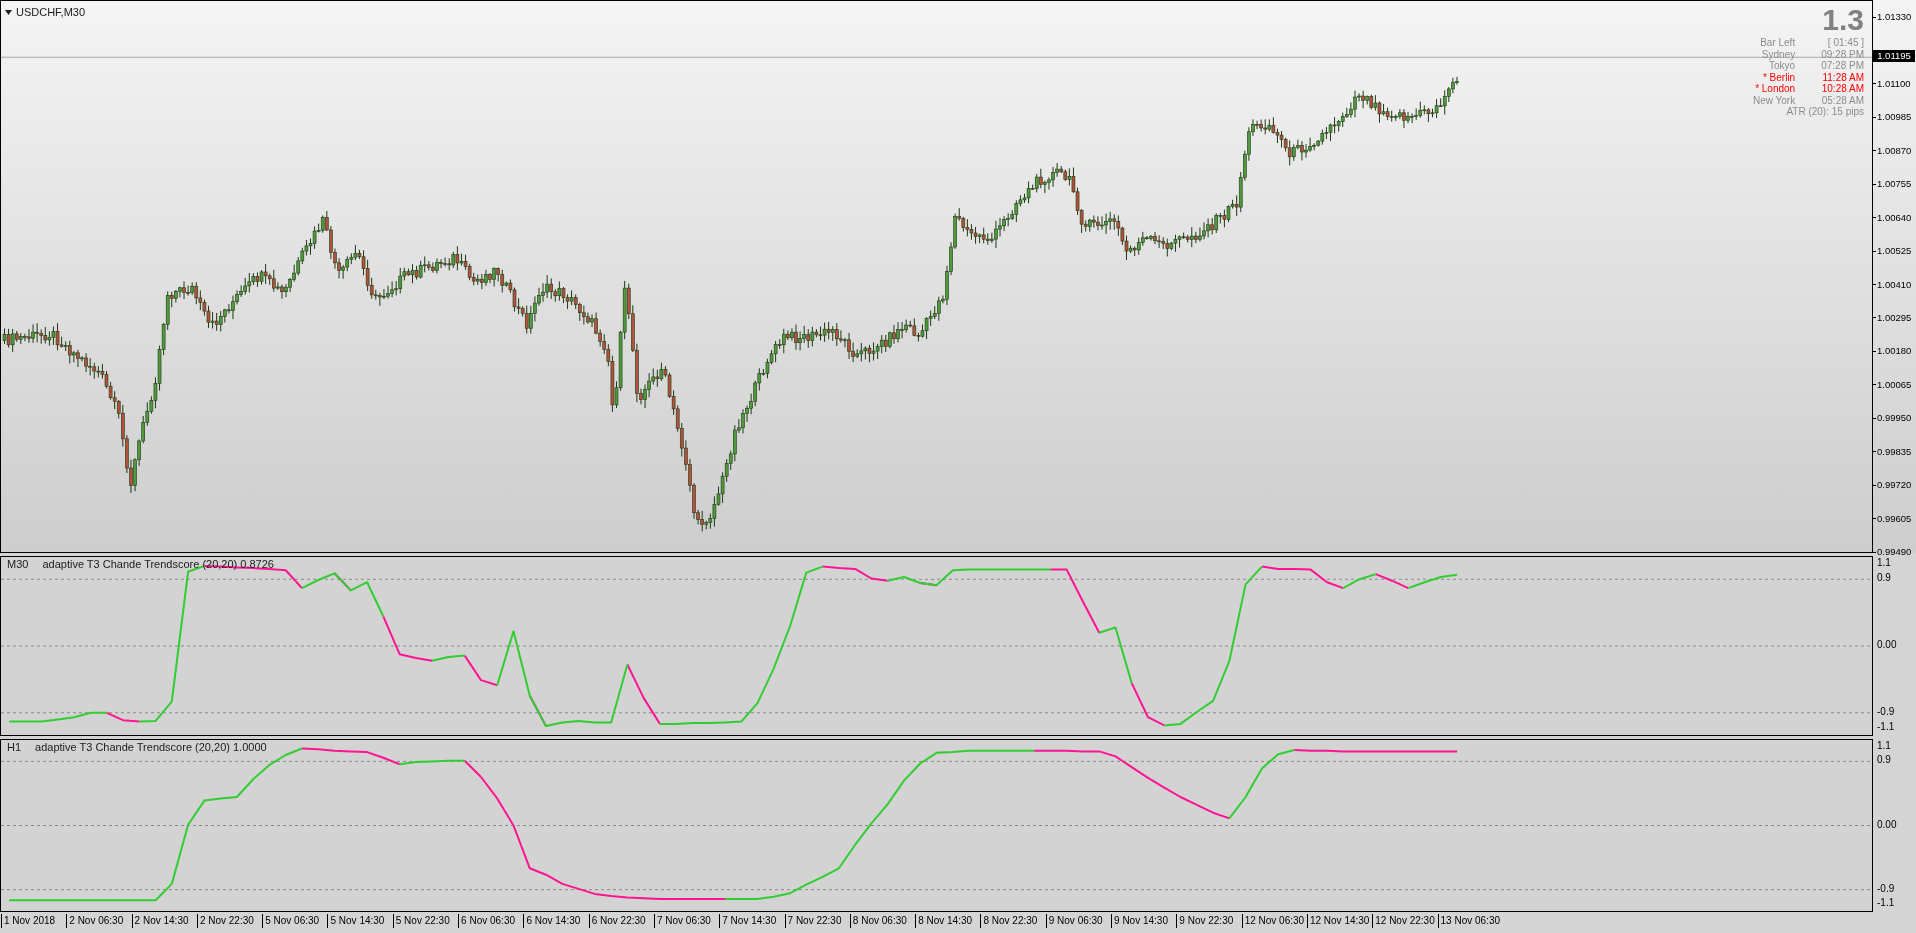  Describe the element at coordinates (1894, 83) in the screenshot. I see `price-label: 1.01100` at that location.